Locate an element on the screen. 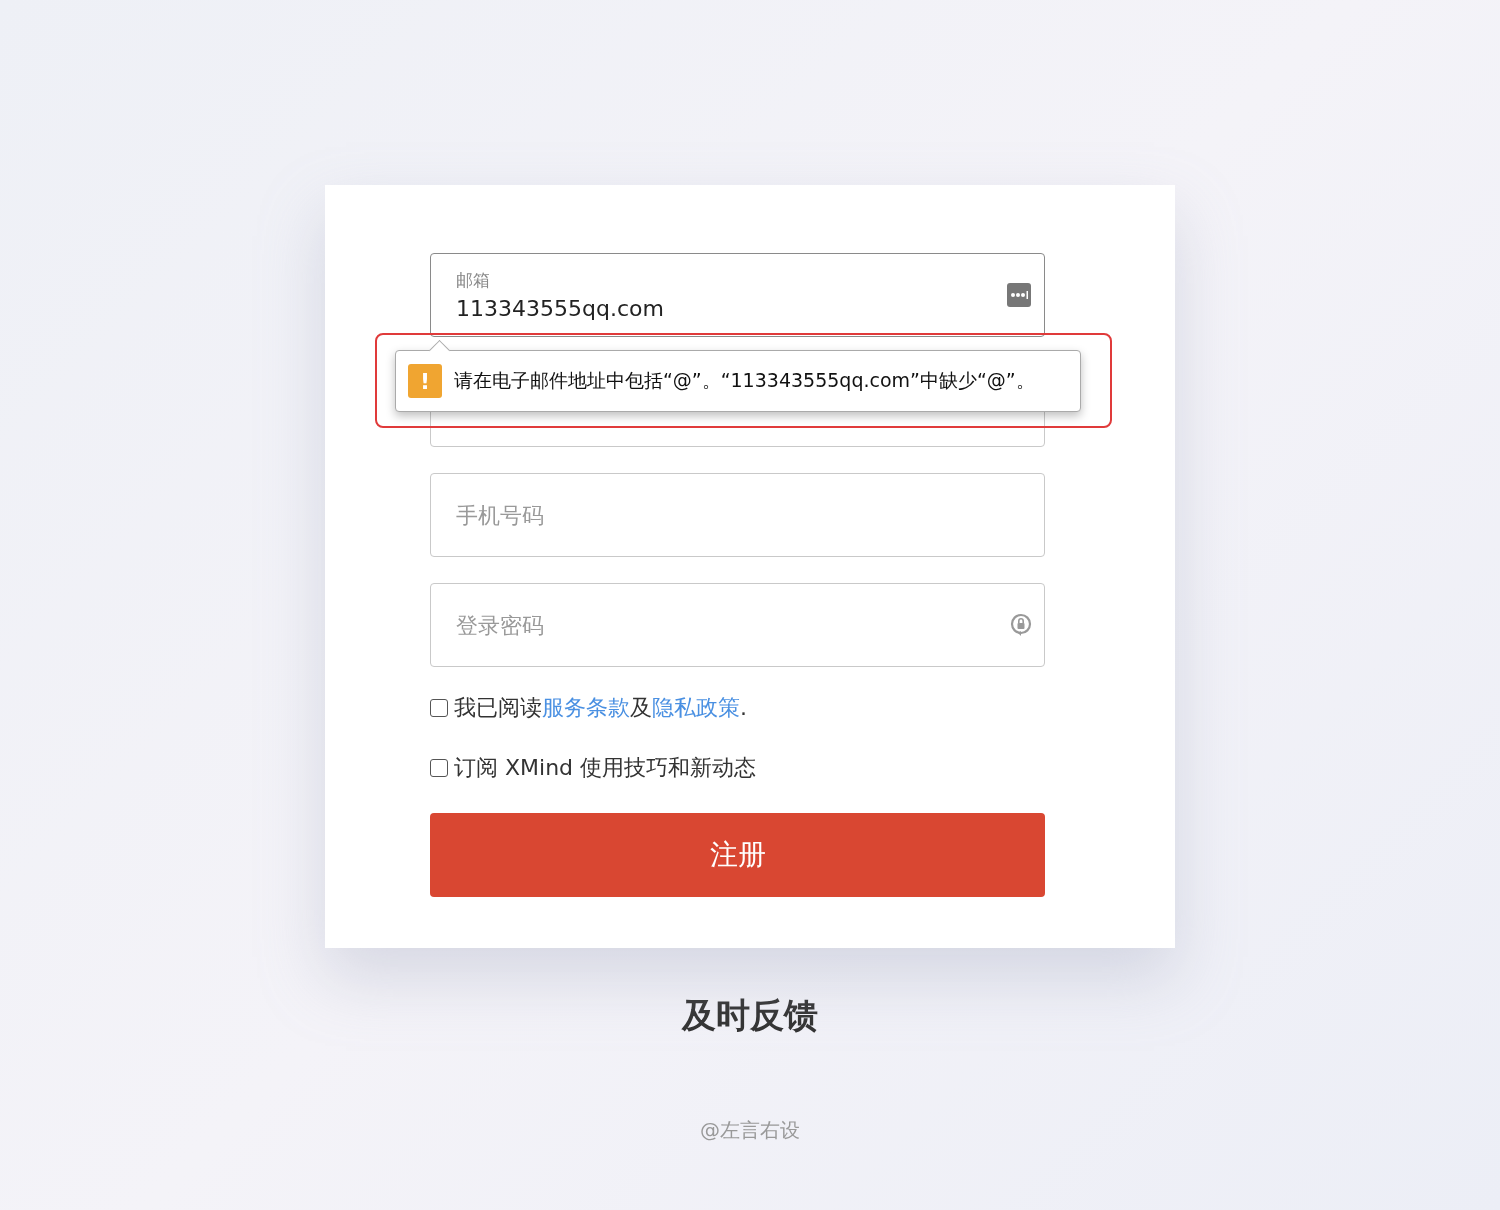 Image resolution: width=1500 pixels, height=1210 pixels. input-field: 登录密码 is located at coordinates (737, 625).